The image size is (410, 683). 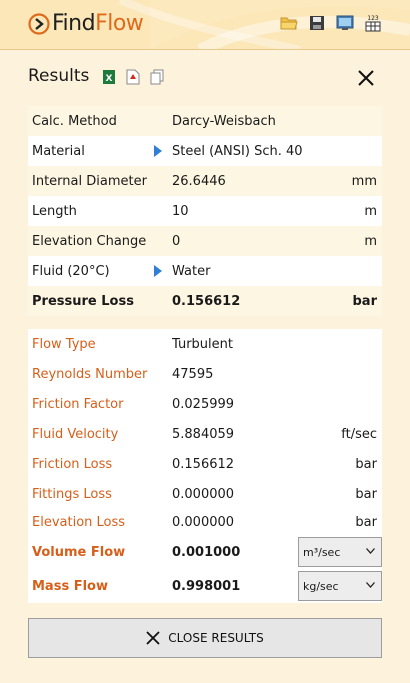 What do you see at coordinates (191, 271) in the screenshot?
I see `value-fluid: Water` at bounding box center [191, 271].